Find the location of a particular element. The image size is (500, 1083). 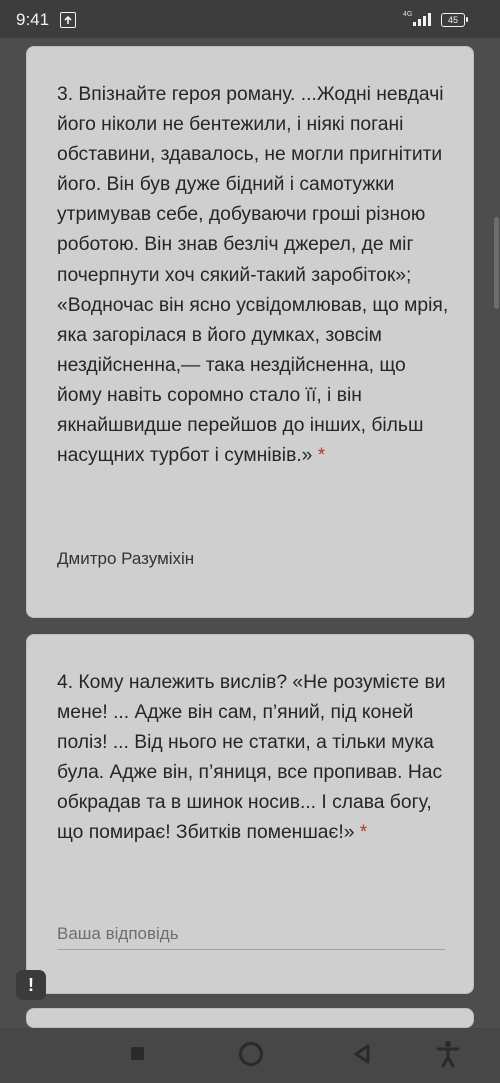

back-icon is located at coordinates (362, 1056).